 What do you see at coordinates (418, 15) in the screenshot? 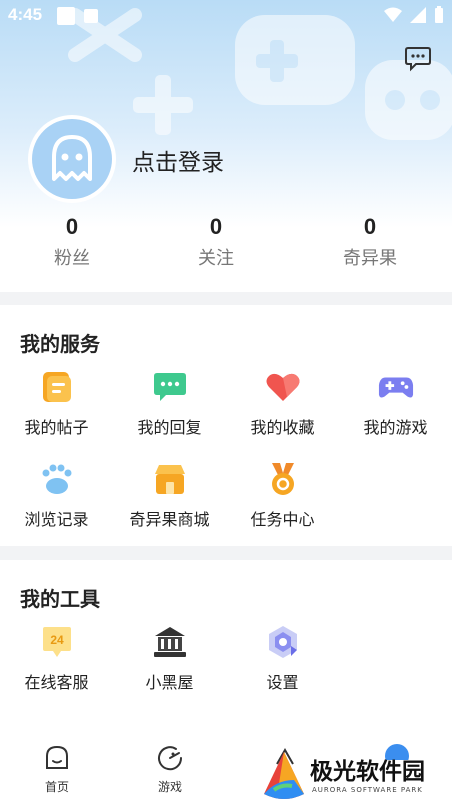
I see `signal-icon` at bounding box center [418, 15].